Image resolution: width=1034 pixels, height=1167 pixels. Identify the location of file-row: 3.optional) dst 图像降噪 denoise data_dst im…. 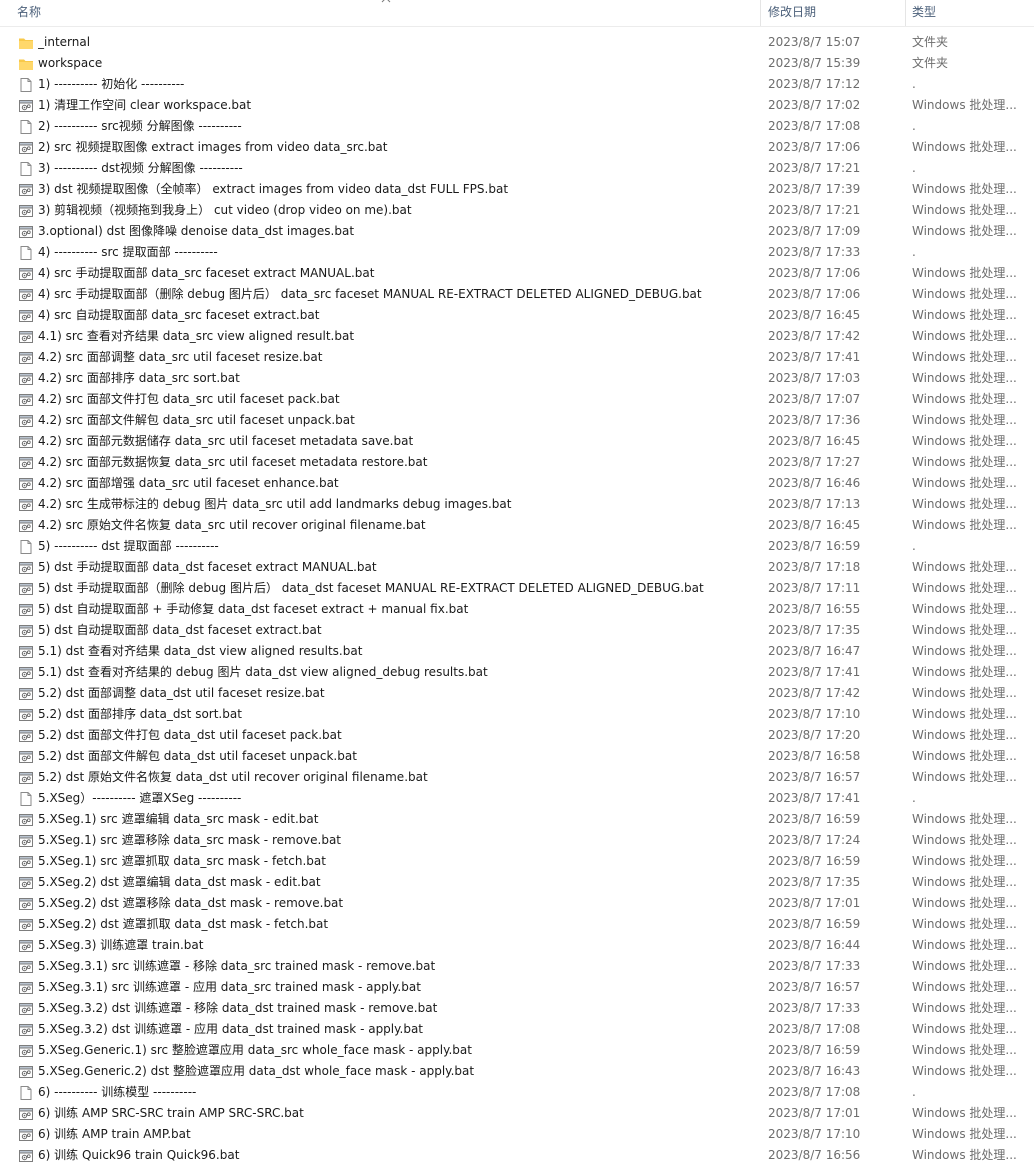
(517, 231).